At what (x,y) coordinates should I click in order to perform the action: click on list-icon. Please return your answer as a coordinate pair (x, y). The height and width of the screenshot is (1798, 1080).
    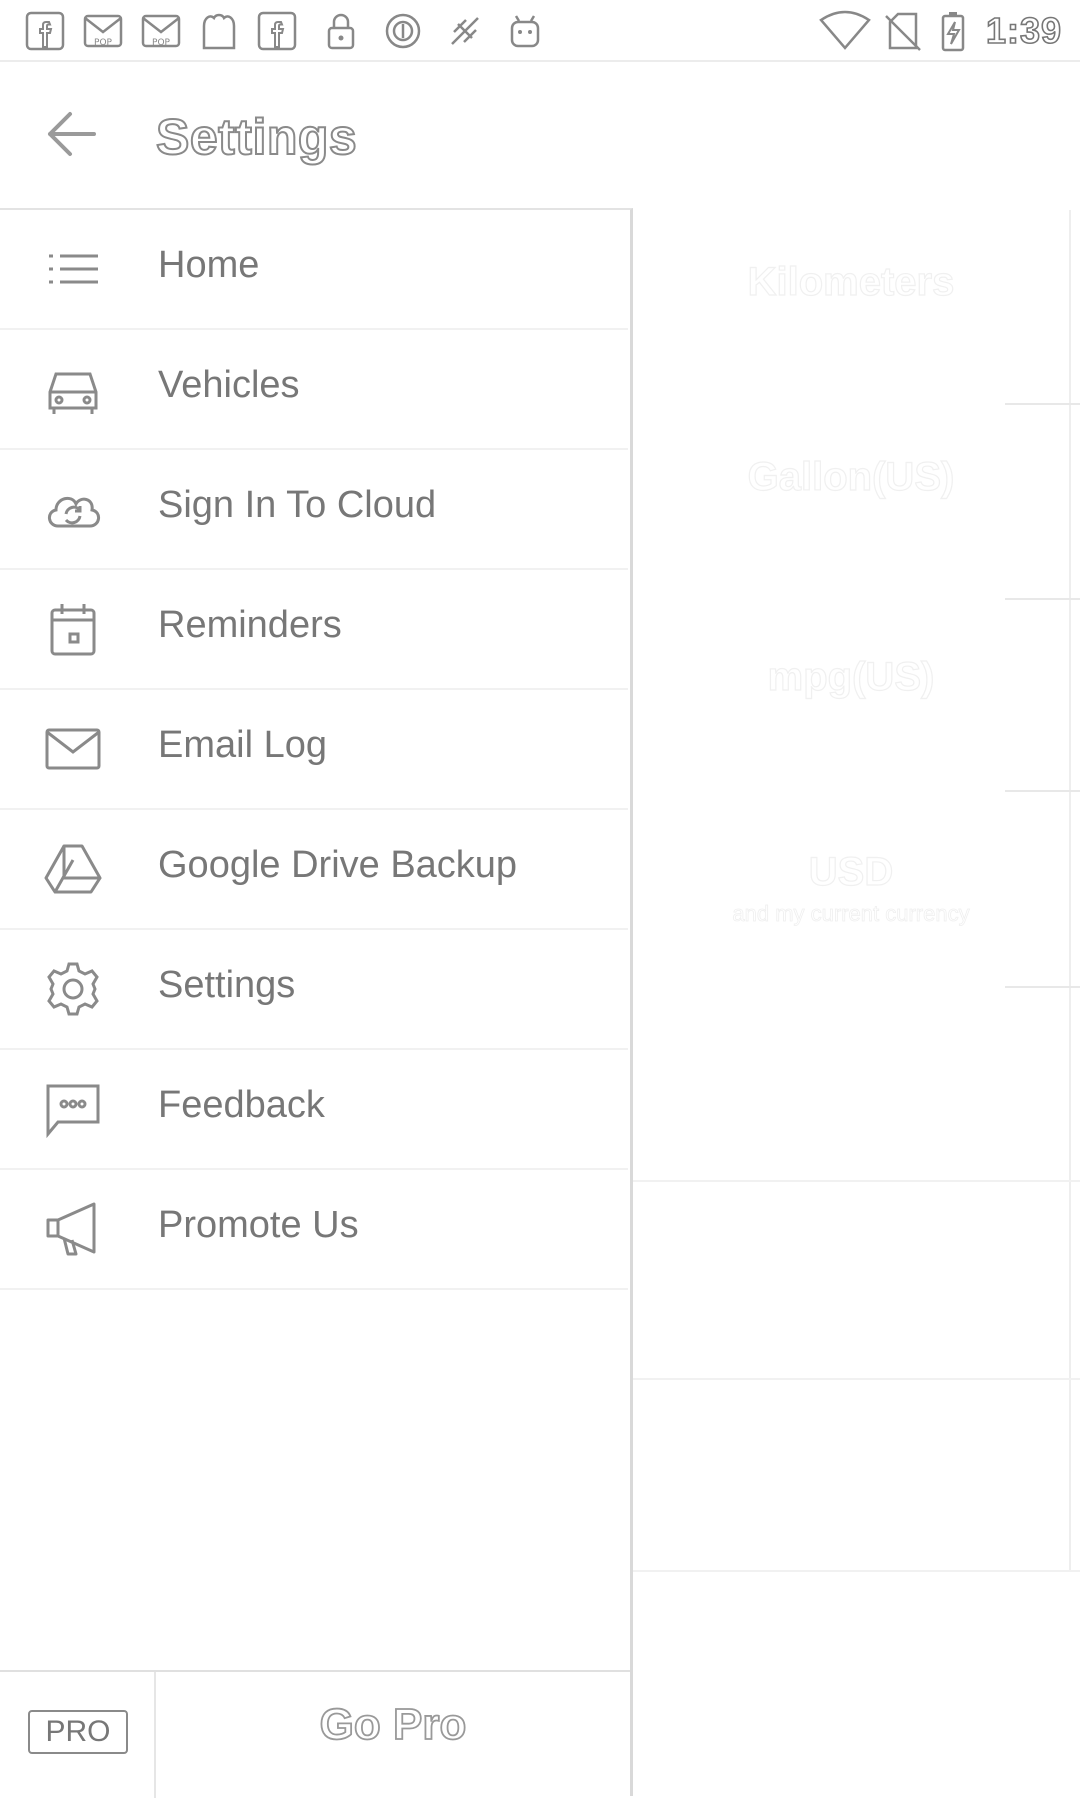
    Looking at the image, I should click on (73, 269).